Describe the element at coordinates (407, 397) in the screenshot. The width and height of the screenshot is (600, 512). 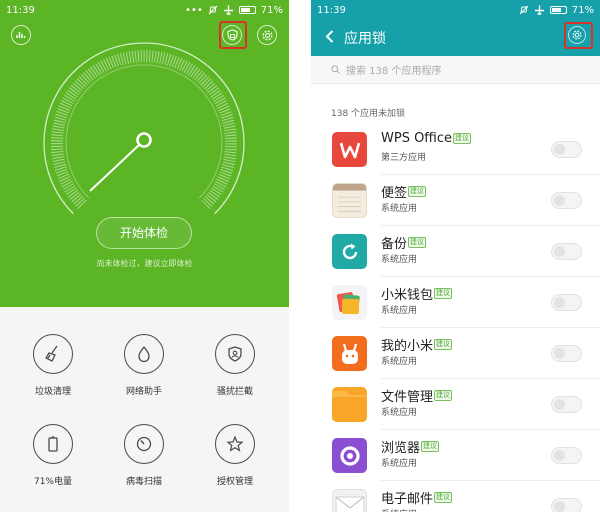
I see `app-name: 文件管理` at that location.